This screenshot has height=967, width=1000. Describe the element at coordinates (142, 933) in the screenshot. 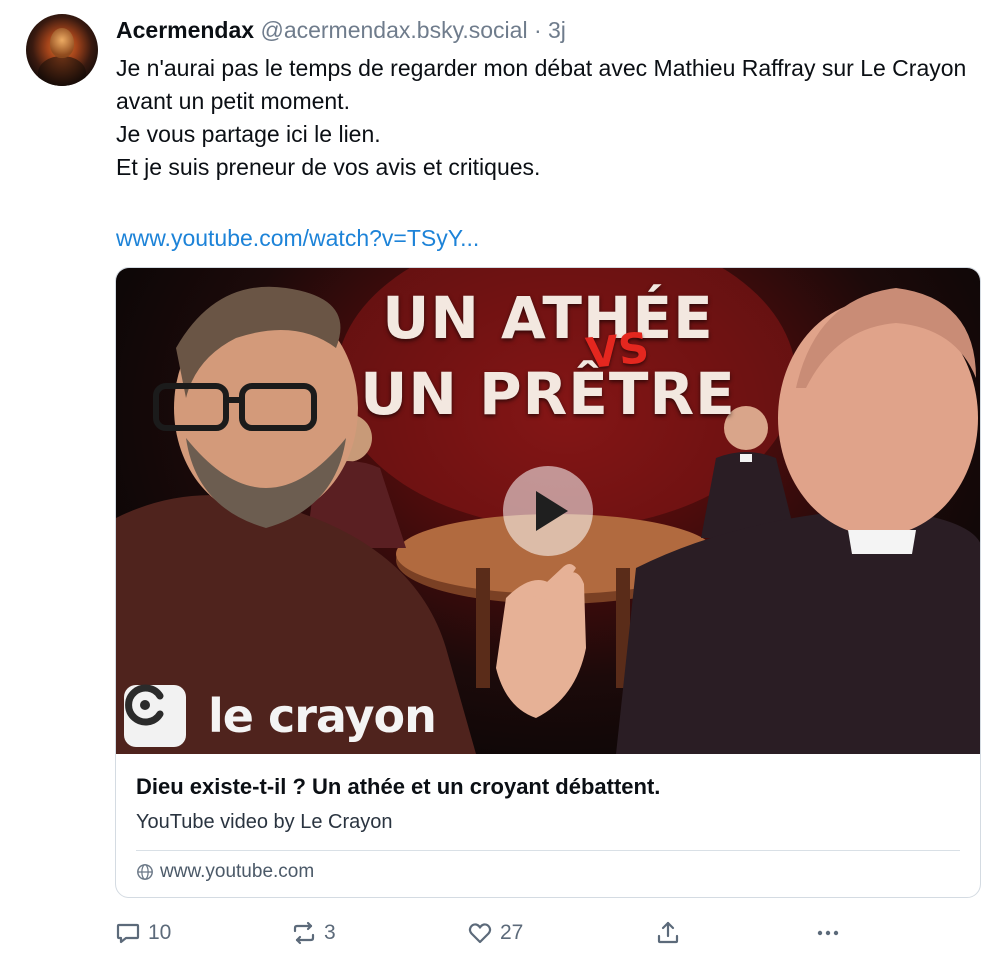

I see `reply-button: 10` at that location.